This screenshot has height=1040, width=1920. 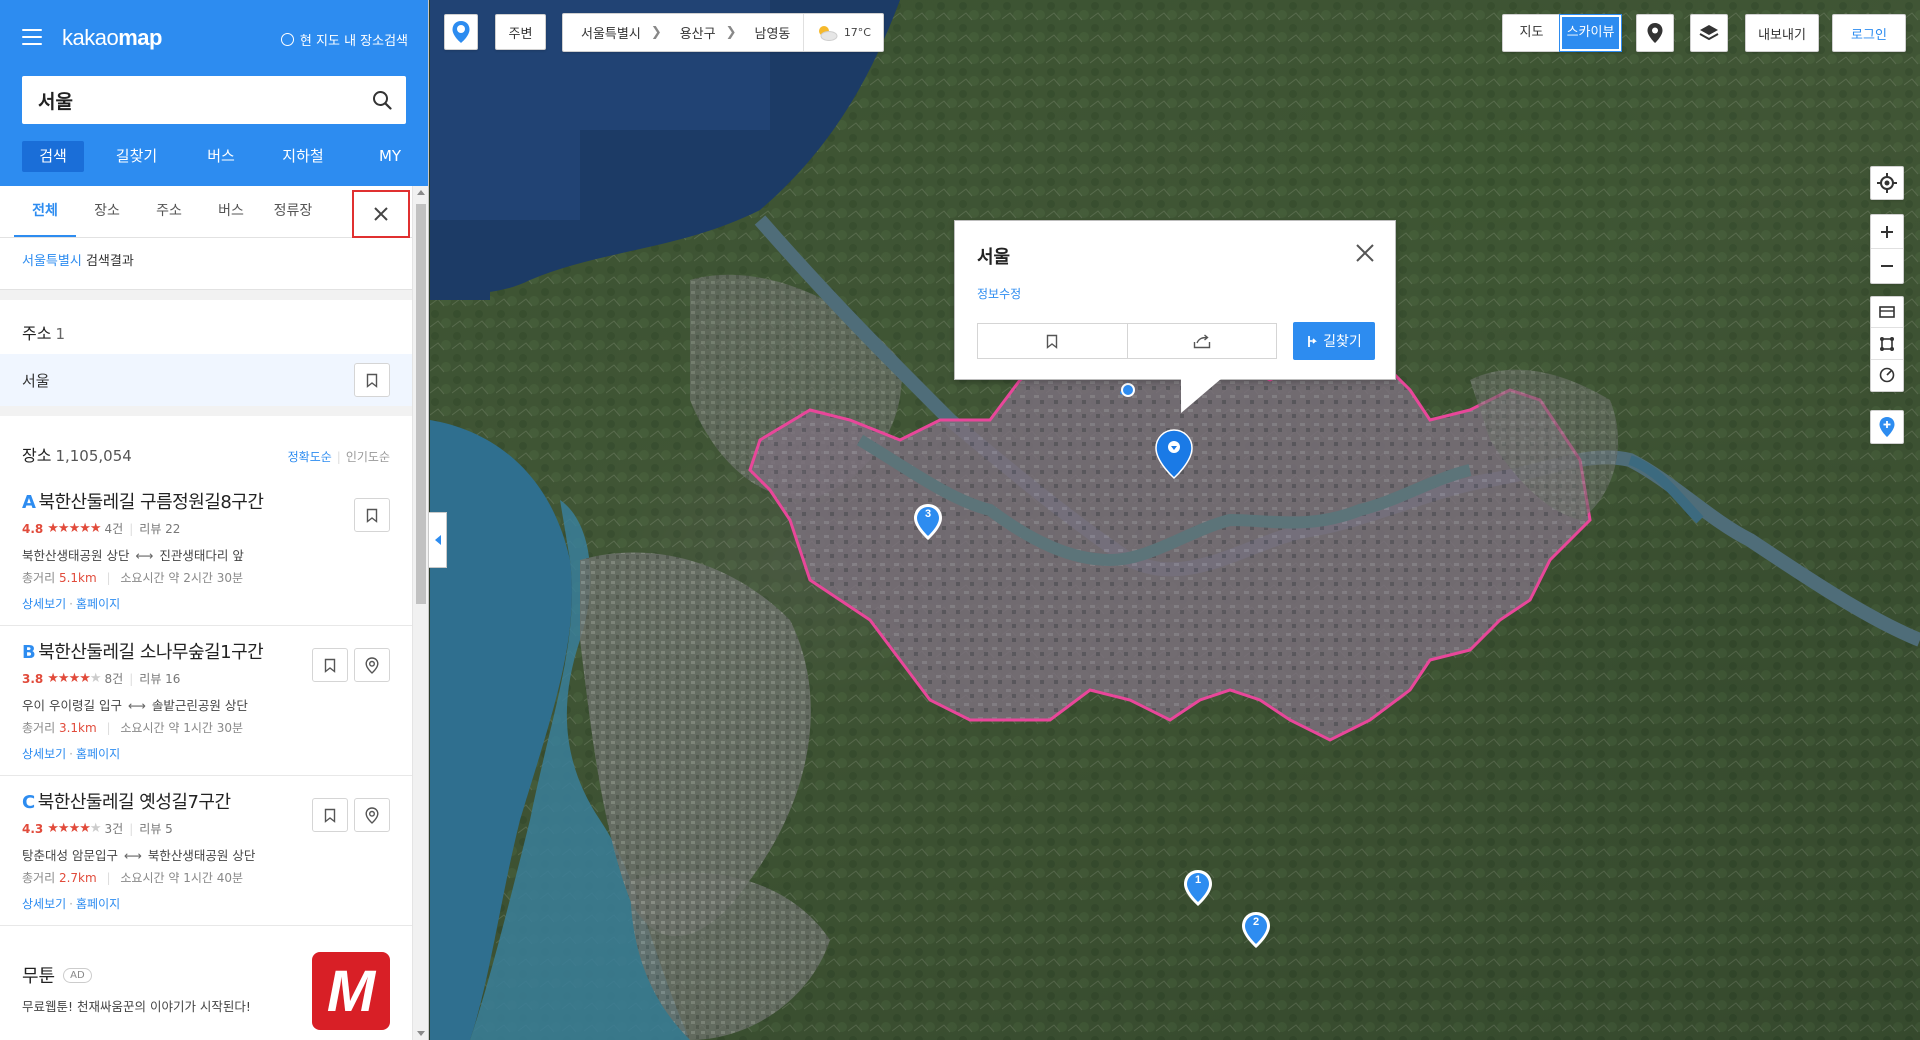 What do you see at coordinates (144, 555) in the screenshot?
I see `bidirectional-arrow-icon: ⟷` at bounding box center [144, 555].